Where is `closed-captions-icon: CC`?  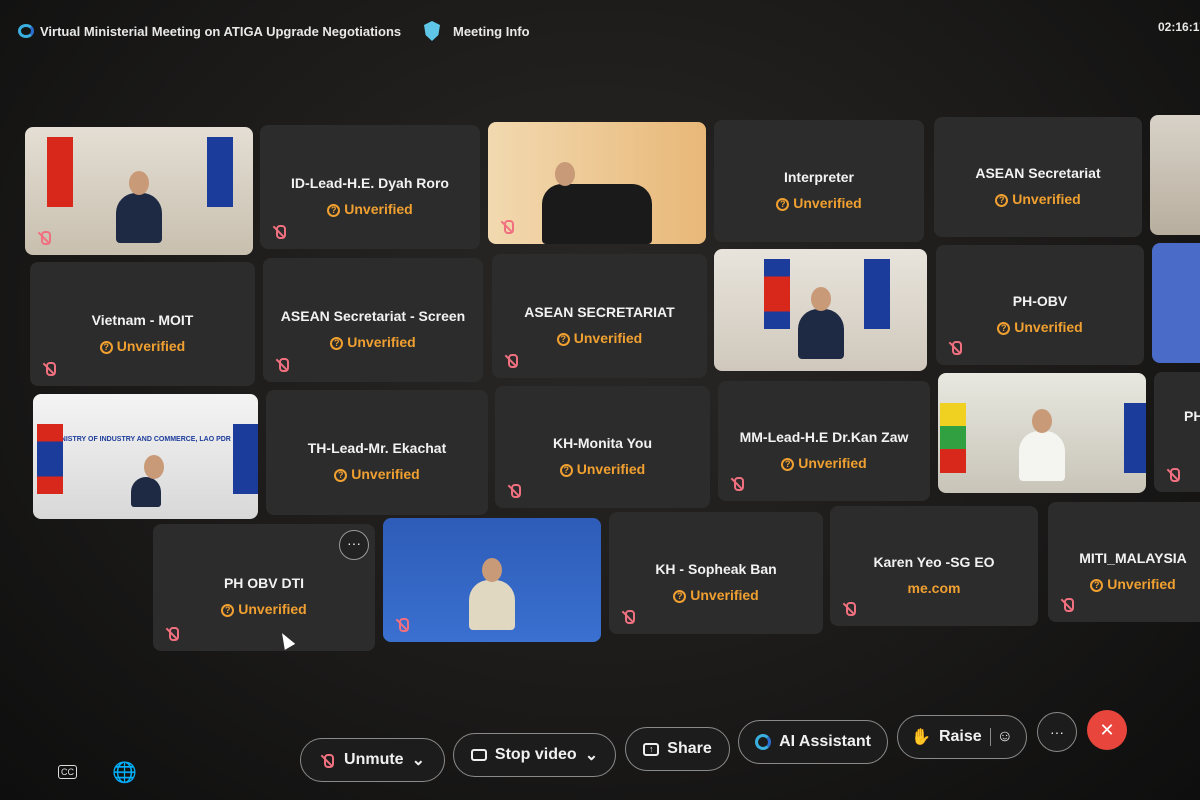 closed-captions-icon: CC is located at coordinates (67, 772).